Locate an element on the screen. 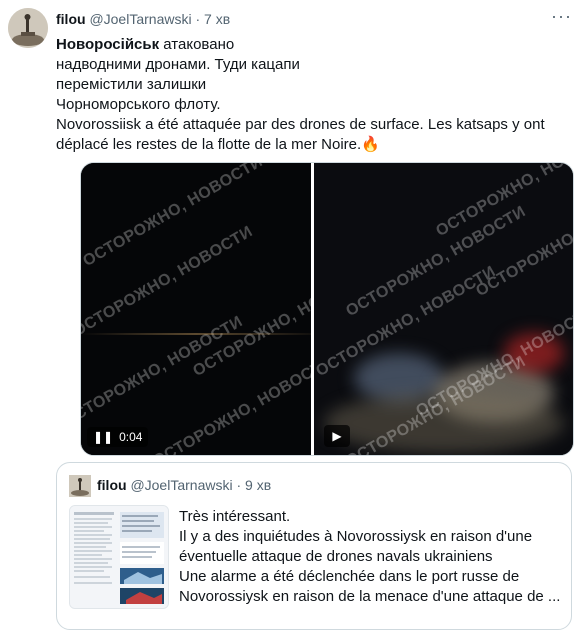 This screenshot has width=584, height=634. more-options-icon: ··· is located at coordinates (561, 16).